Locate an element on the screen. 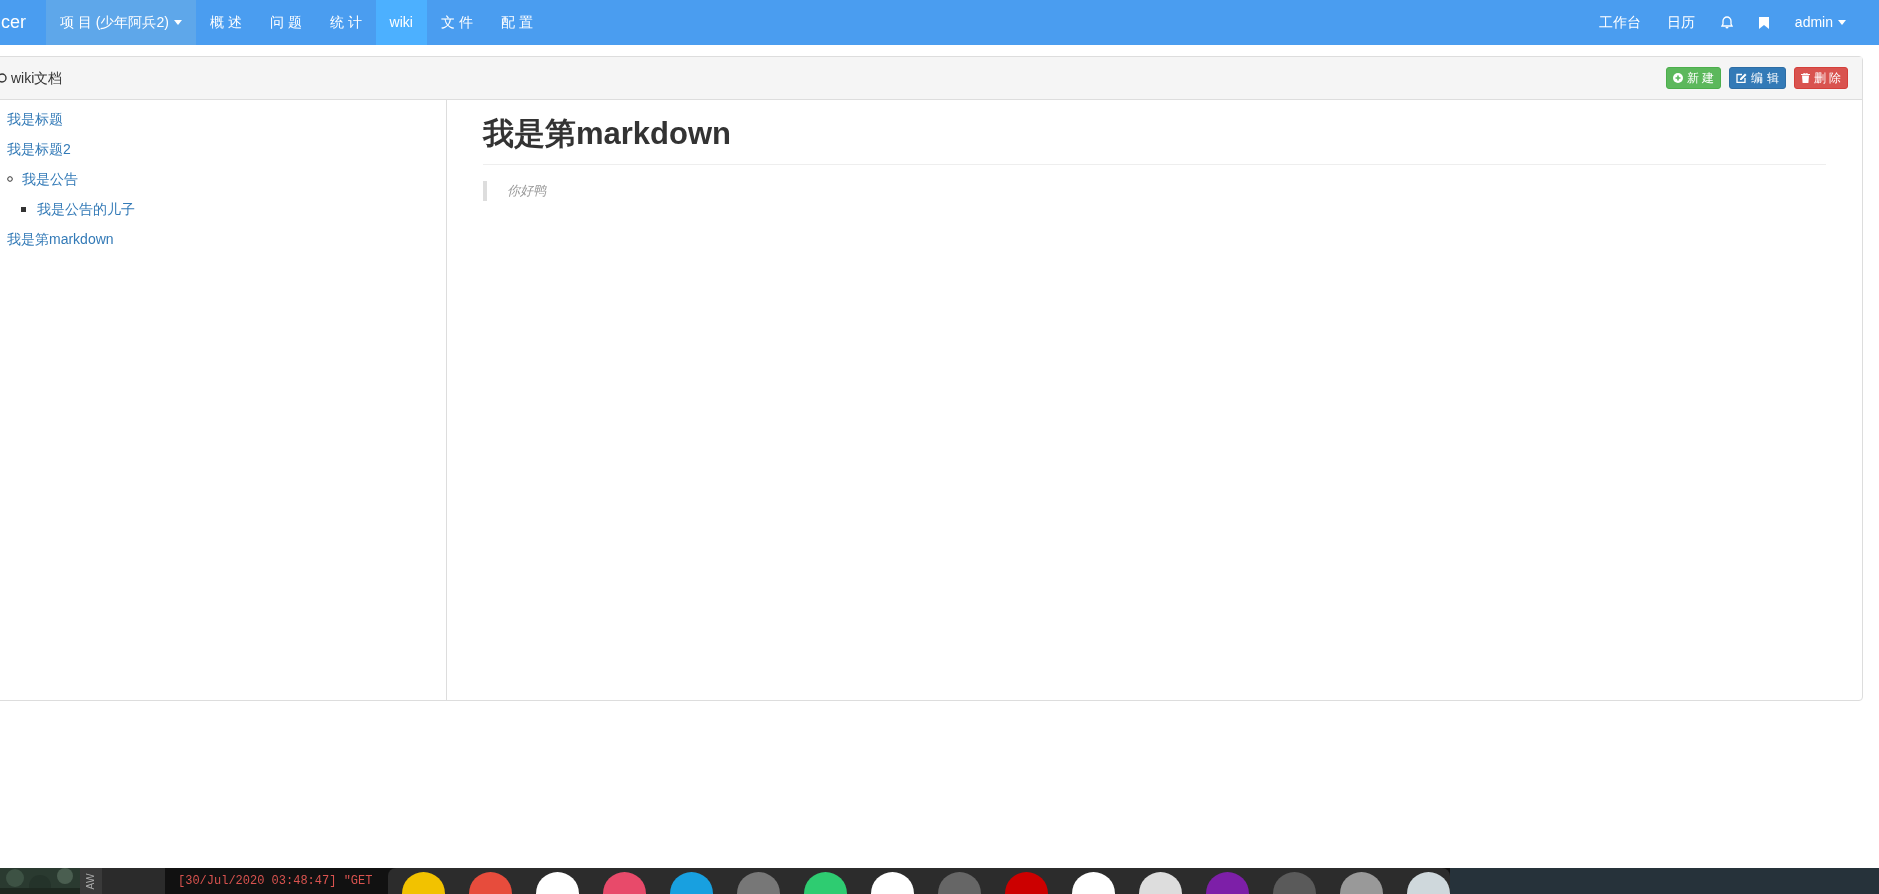 The width and height of the screenshot is (1879, 894). terminal-line: [30/Jul/2020 03:48:47] "GET is located at coordinates (275, 881).